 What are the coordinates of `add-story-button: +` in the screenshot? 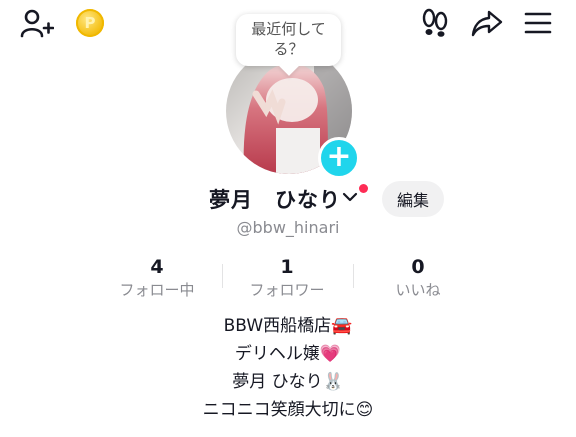 It's located at (339, 158).